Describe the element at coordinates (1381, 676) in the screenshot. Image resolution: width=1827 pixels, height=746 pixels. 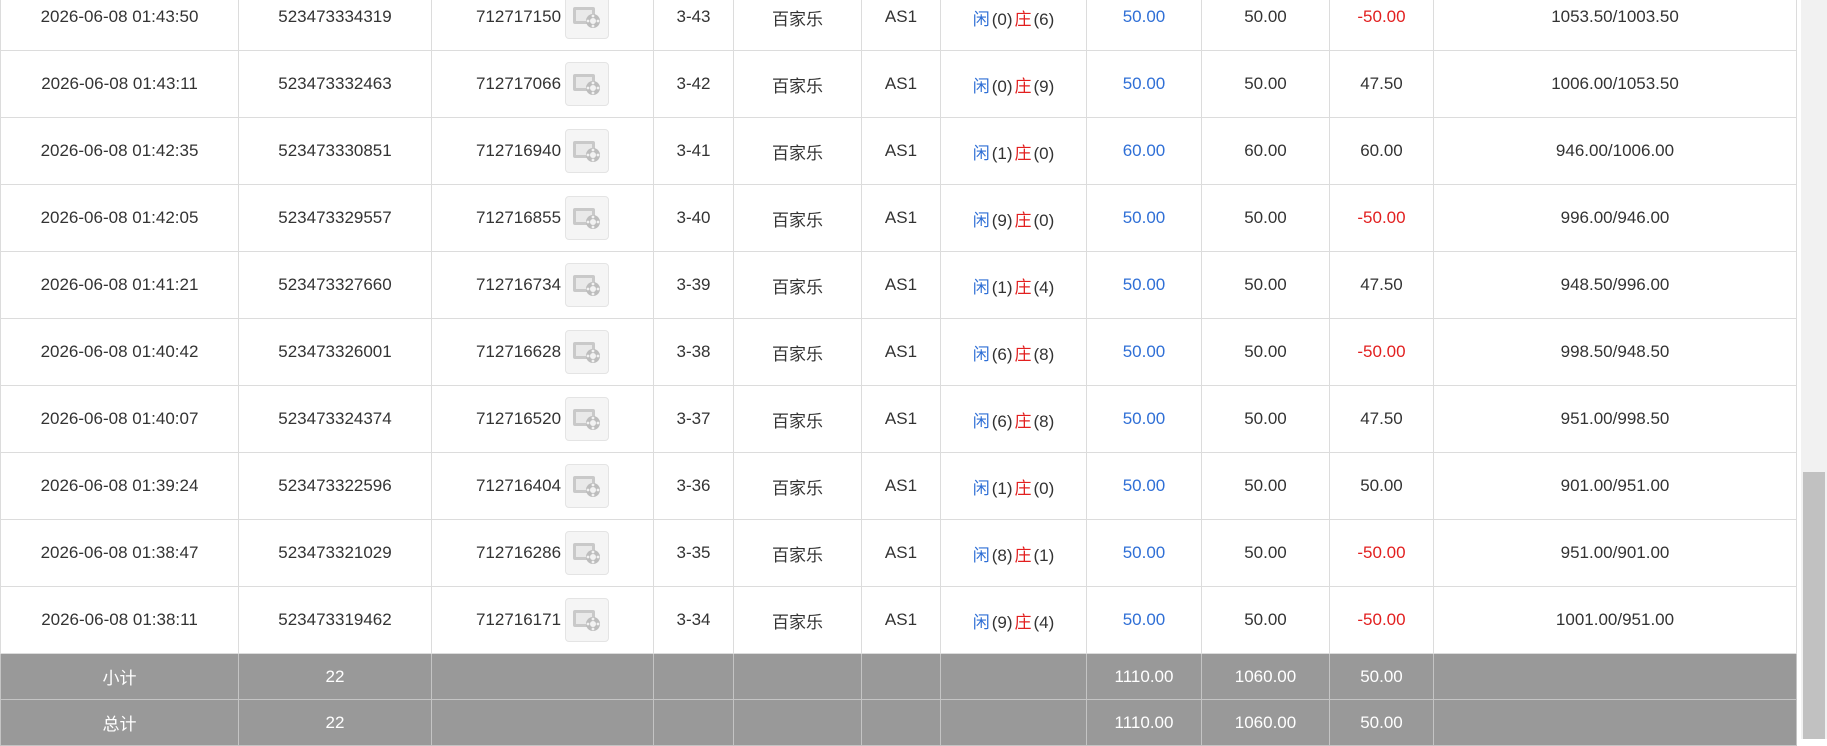
I see `subtotal-win: 50.00` at that location.